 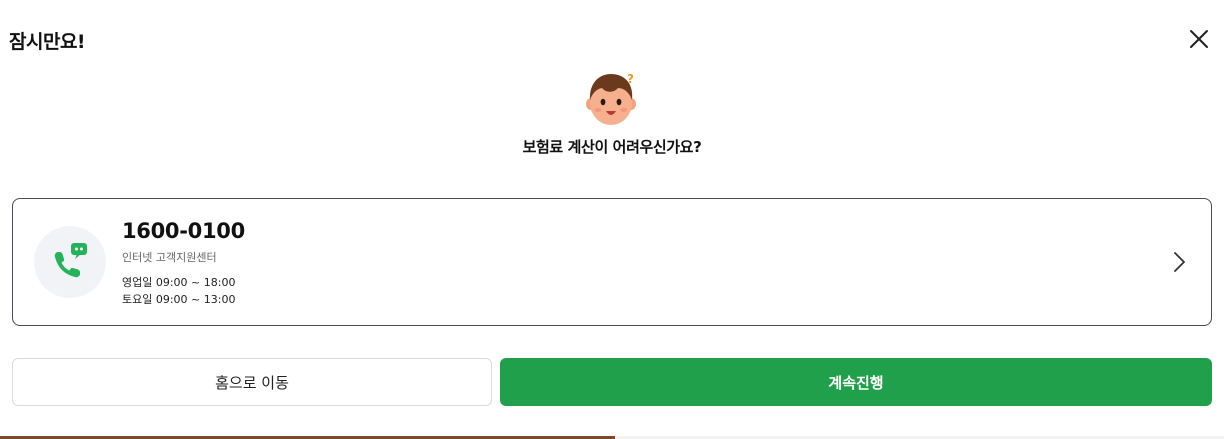 What do you see at coordinates (183, 231) in the screenshot?
I see `phone-number: 1600-0100` at bounding box center [183, 231].